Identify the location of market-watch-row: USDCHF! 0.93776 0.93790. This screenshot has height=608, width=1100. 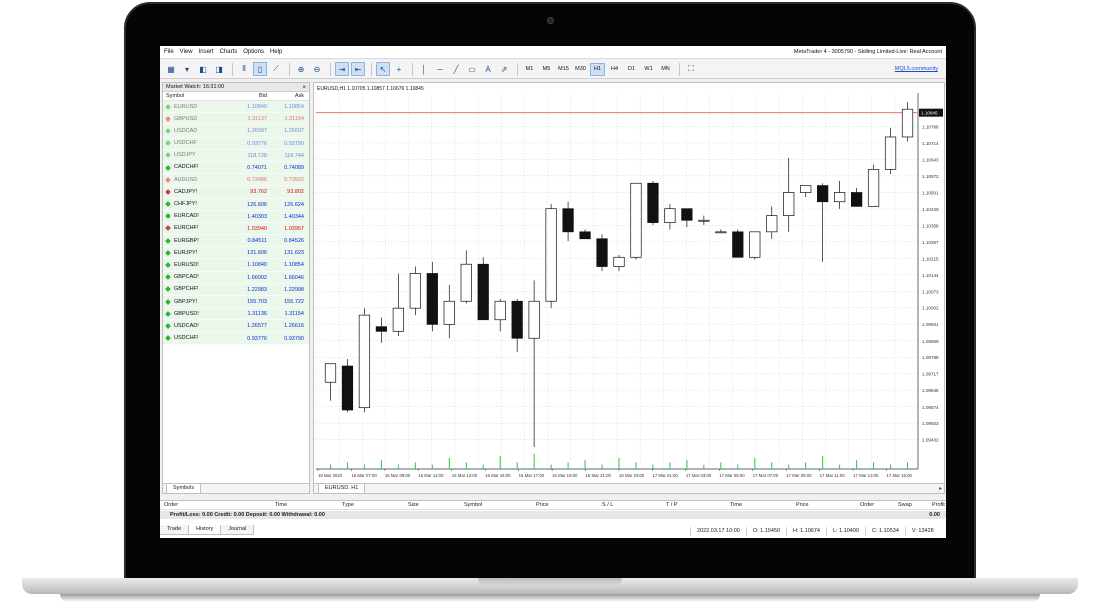
(236, 338).